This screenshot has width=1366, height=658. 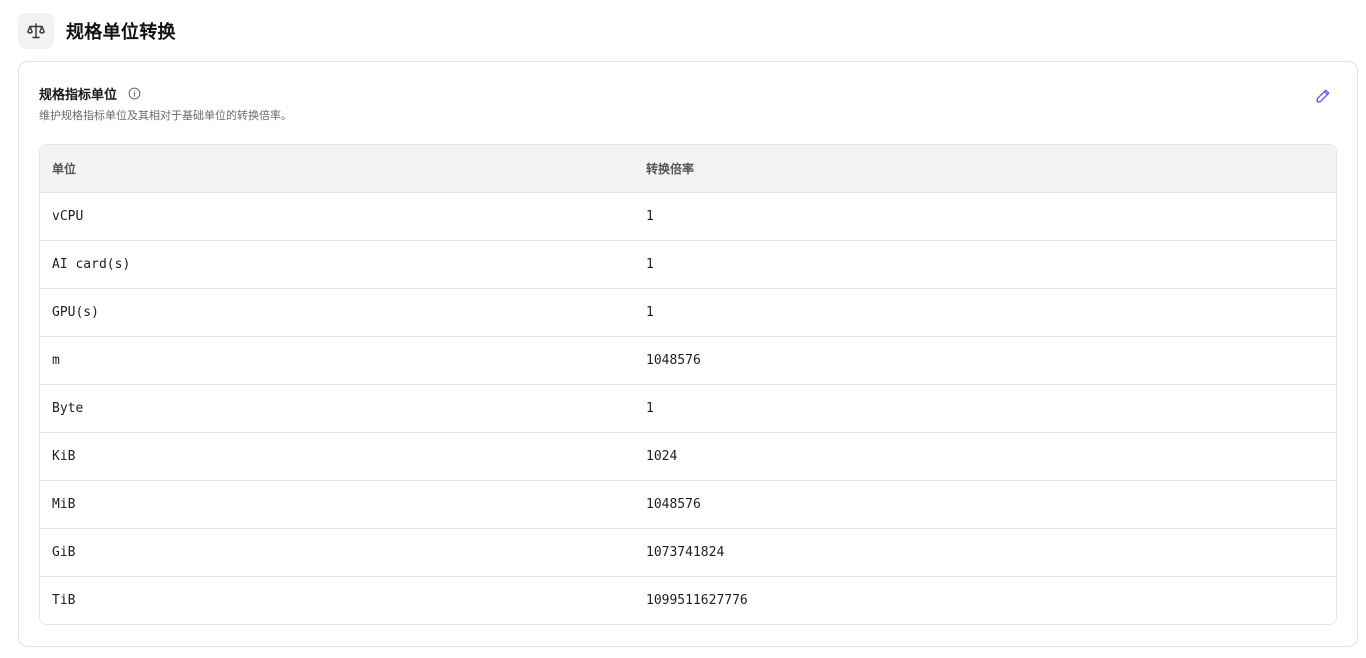 I want to click on card-title: 规格指标单位, so click(x=78, y=95).